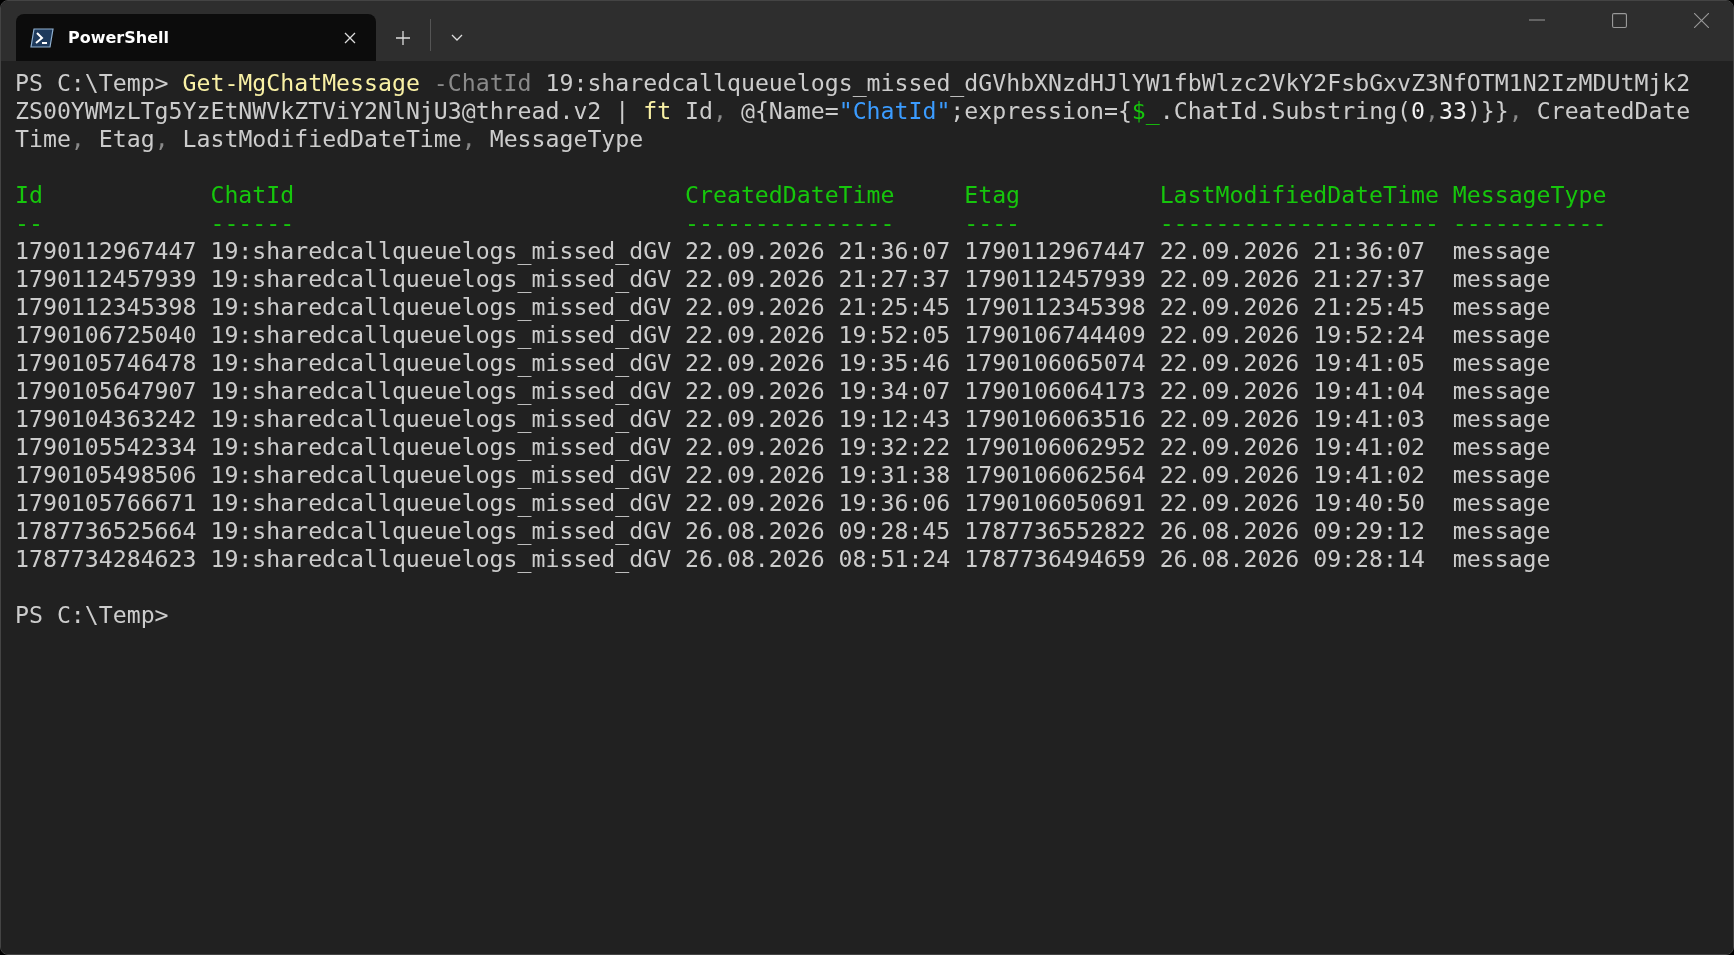  Describe the element at coordinates (818, 447) in the screenshot. I see `table-cell: 22.09.2026 19:32:22` at that location.